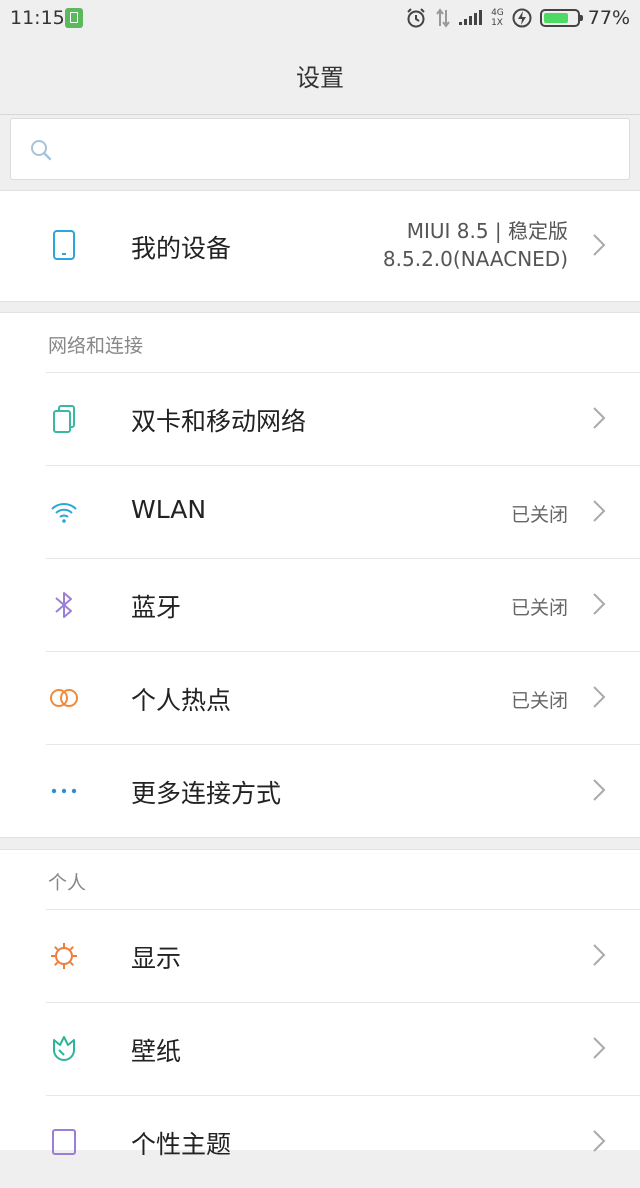 The width and height of the screenshot is (640, 1188). I want to click on section-title-network: 网络和连接, so click(96, 346).